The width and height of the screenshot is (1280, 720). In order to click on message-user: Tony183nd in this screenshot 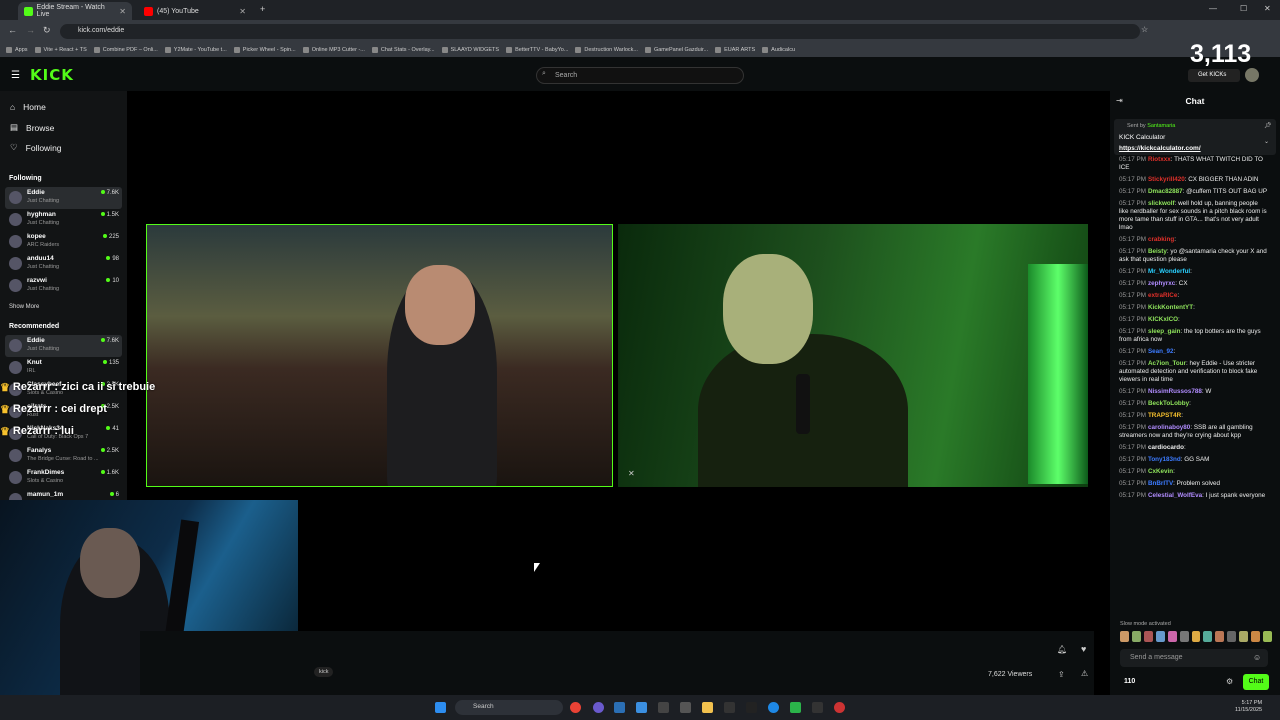, I will do `click(1164, 459)`.